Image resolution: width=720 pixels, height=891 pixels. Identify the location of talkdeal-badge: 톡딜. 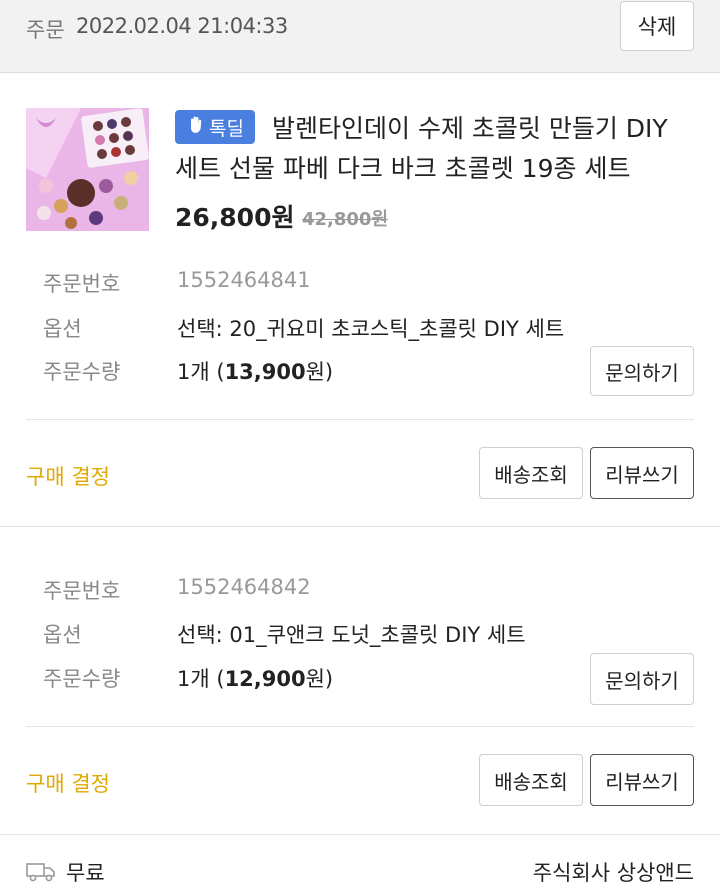
(215, 127).